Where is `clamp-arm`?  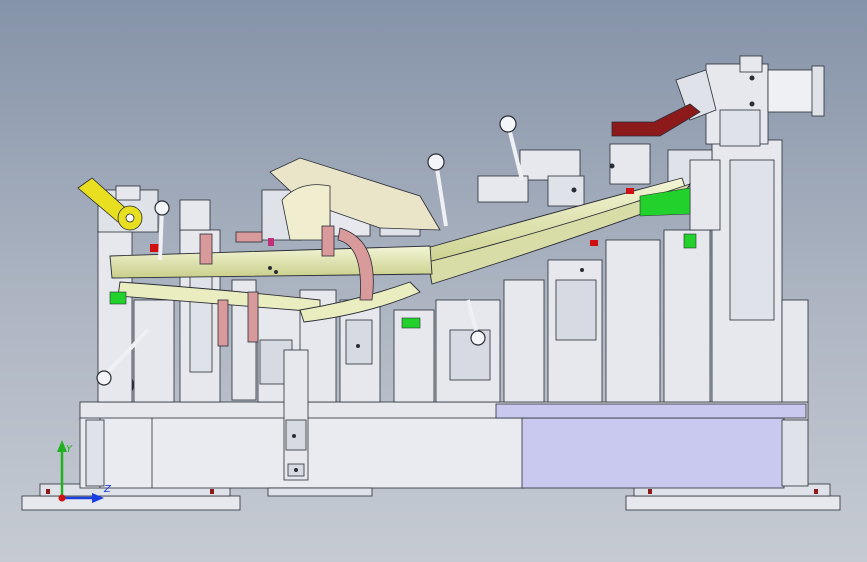 clamp-arm is located at coordinates (656, 120).